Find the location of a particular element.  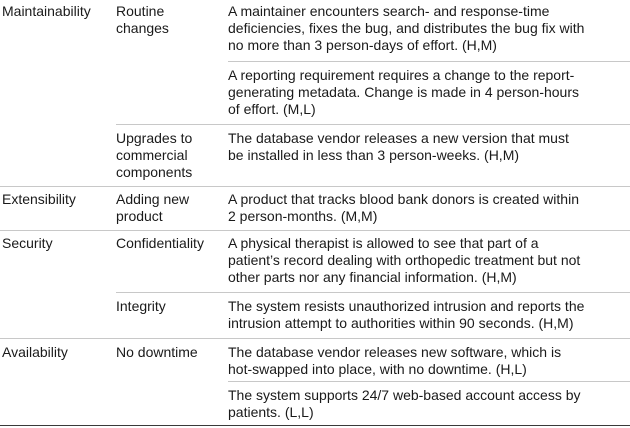

refinement-line: product is located at coordinates (139, 216).